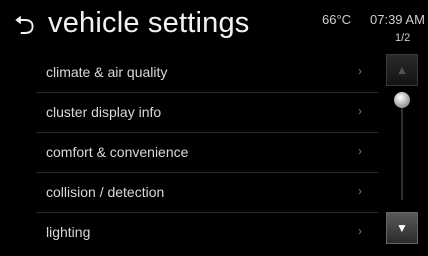 This screenshot has width=428, height=256. I want to click on menu-item-label: cluster display info, so click(104, 112).